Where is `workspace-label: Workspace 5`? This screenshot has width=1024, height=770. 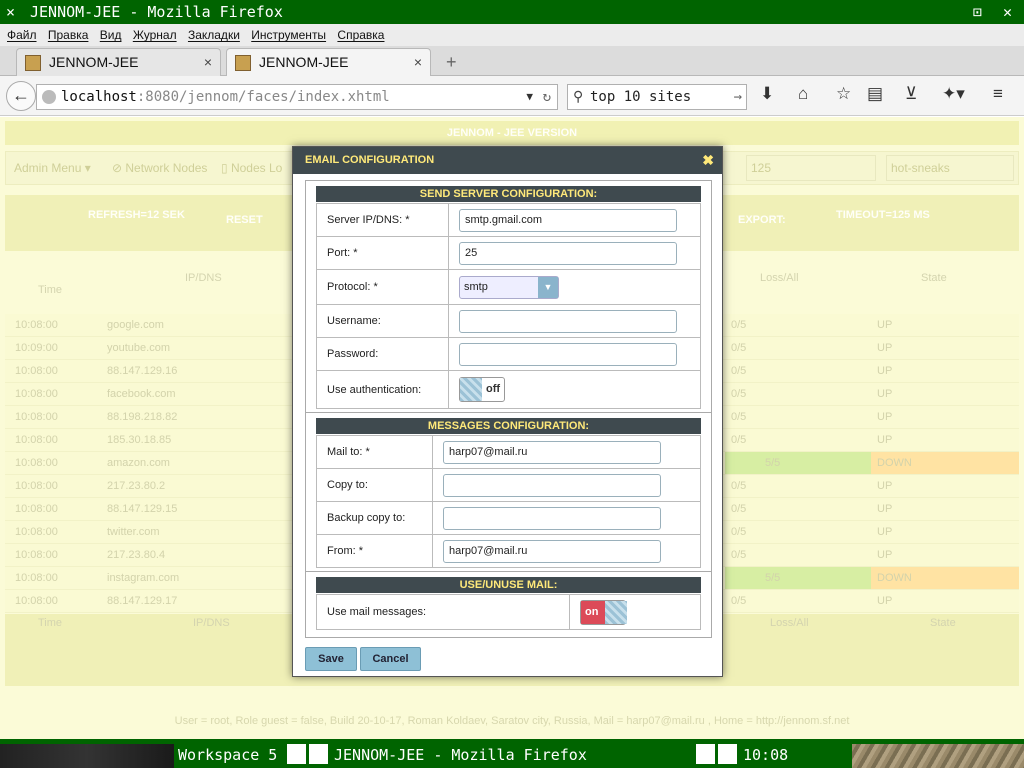 workspace-label: Workspace 5 is located at coordinates (227, 755).